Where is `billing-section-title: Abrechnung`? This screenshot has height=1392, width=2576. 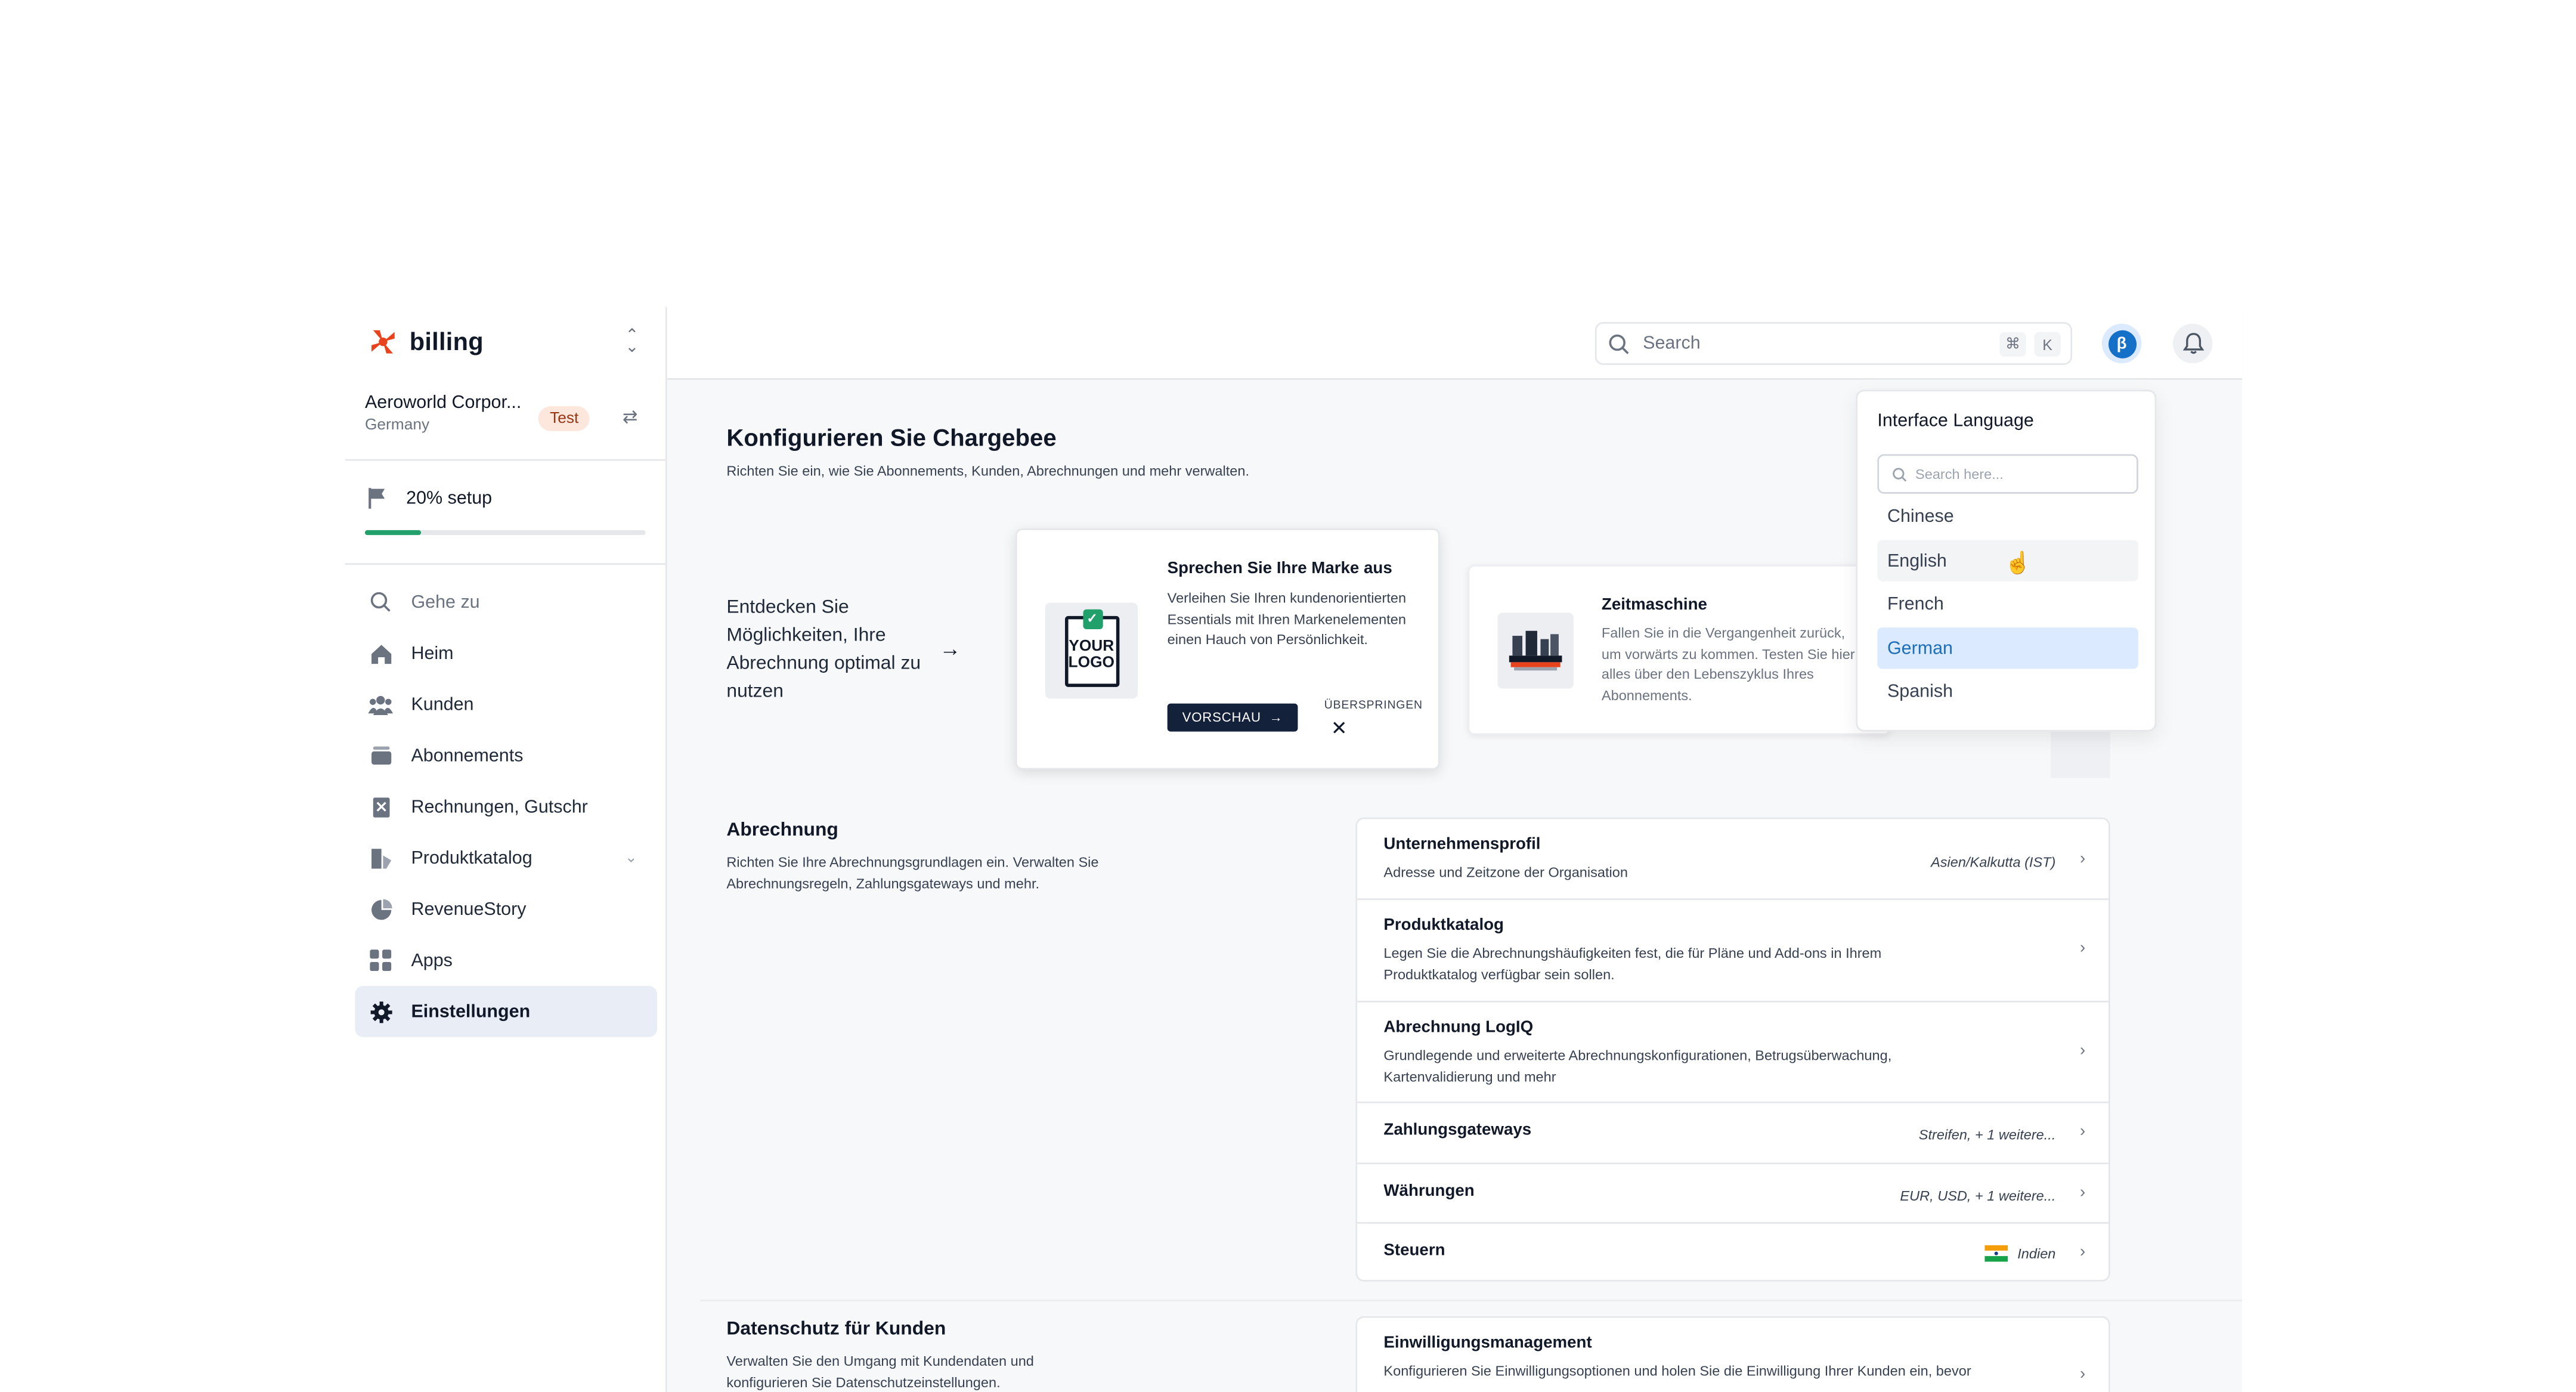 billing-section-title: Abrechnung is located at coordinates (782, 831).